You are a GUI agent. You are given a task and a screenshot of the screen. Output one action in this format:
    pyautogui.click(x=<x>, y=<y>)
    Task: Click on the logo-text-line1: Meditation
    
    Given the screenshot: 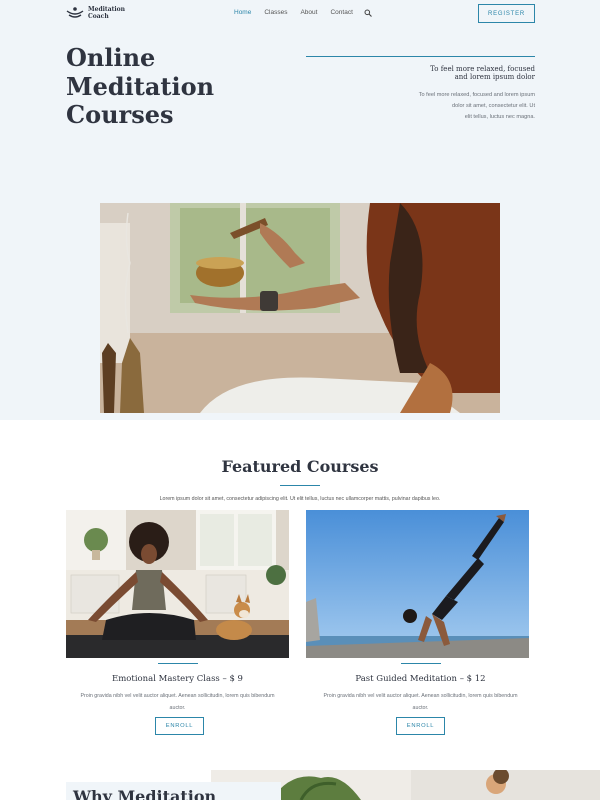 What is the action you would take?
    pyautogui.click(x=107, y=9)
    